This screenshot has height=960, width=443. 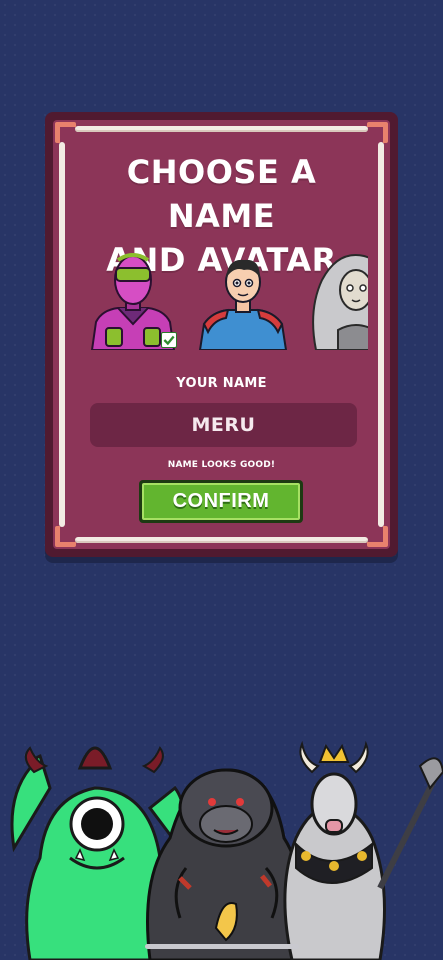 What do you see at coordinates (223, 425) in the screenshot?
I see `name-input` at bounding box center [223, 425].